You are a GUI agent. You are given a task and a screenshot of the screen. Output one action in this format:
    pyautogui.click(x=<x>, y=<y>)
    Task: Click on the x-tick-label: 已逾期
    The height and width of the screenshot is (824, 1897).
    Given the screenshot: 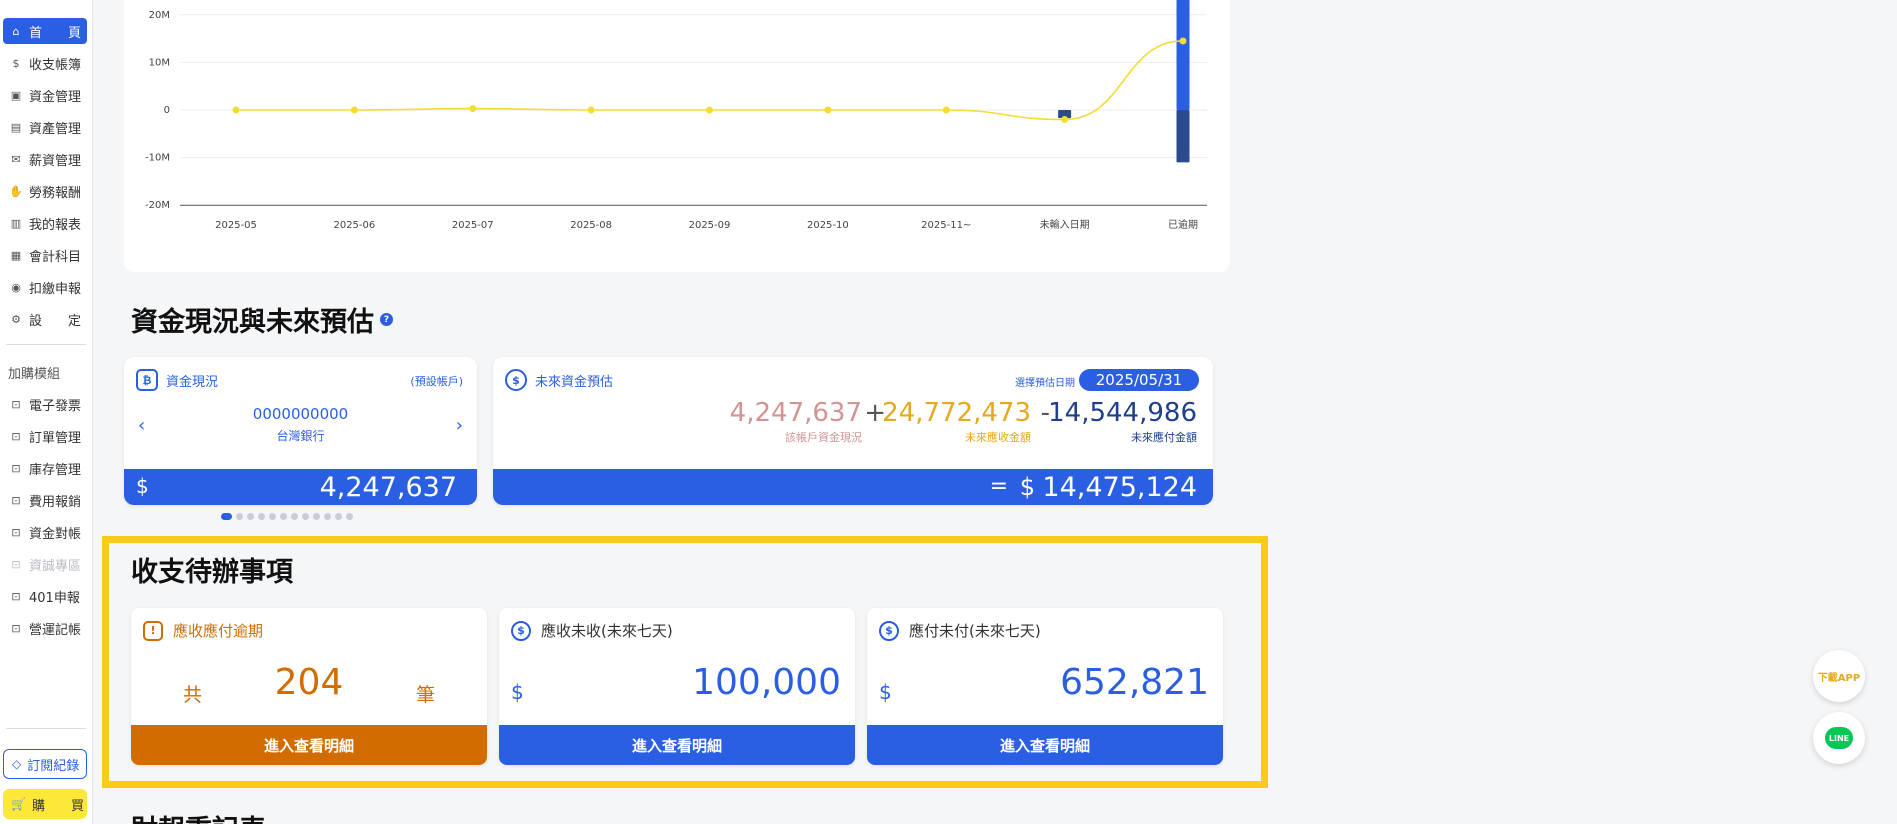 What is the action you would take?
    pyautogui.click(x=1183, y=224)
    